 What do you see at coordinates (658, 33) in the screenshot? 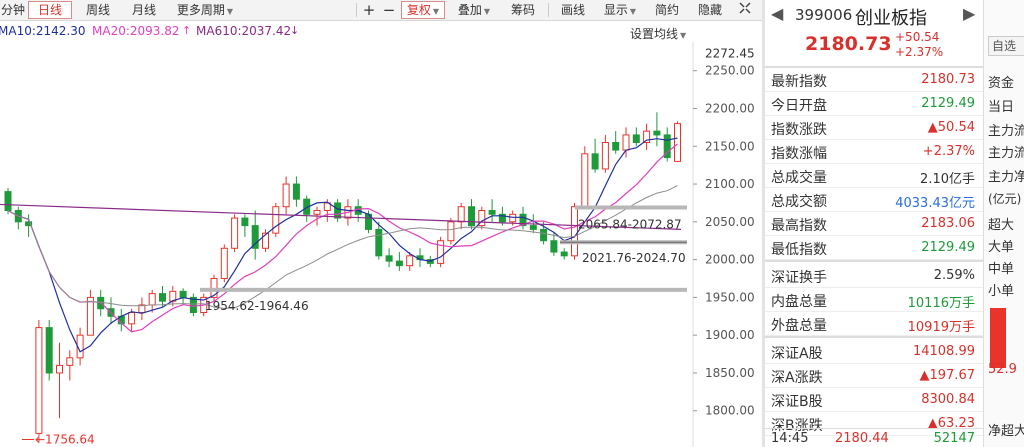
I see `ma-settings-button: 设置均线 ▼` at bounding box center [658, 33].